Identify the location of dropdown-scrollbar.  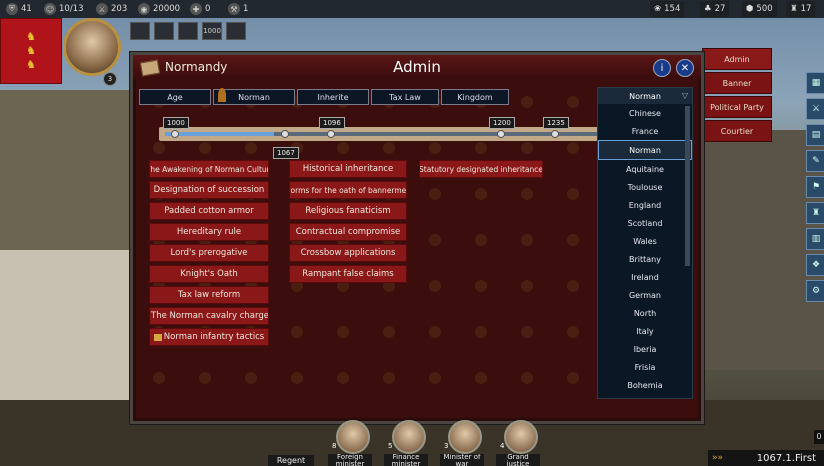
(687, 186).